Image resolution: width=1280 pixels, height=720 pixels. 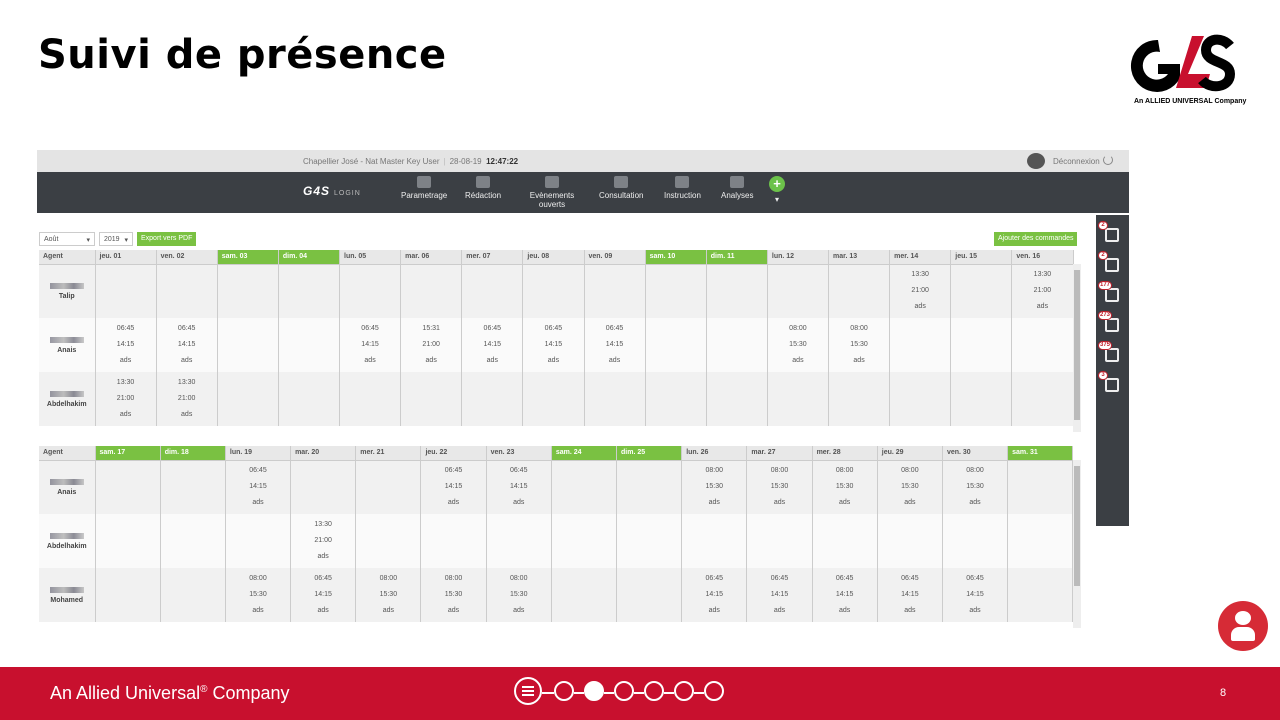 I want to click on nav-analyses: Analyses, so click(x=737, y=188).